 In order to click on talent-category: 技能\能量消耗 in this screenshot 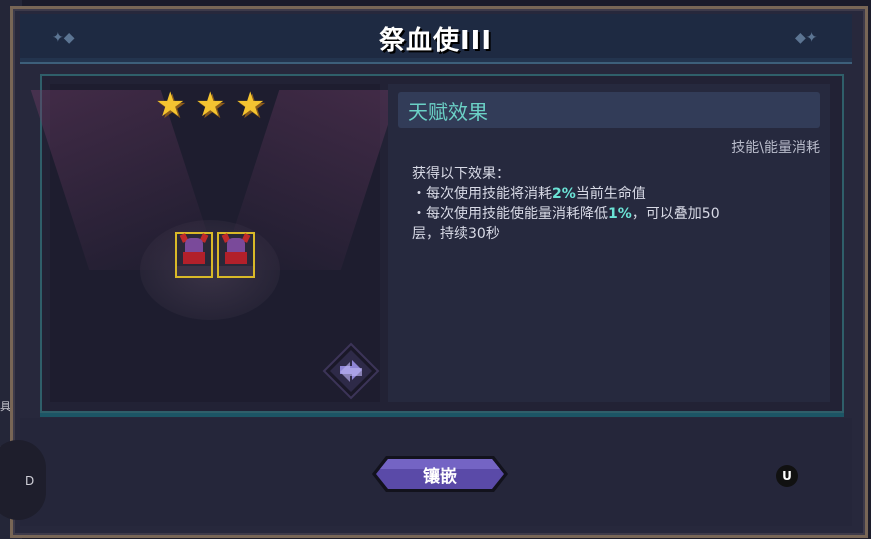, I will do `click(775, 148)`.